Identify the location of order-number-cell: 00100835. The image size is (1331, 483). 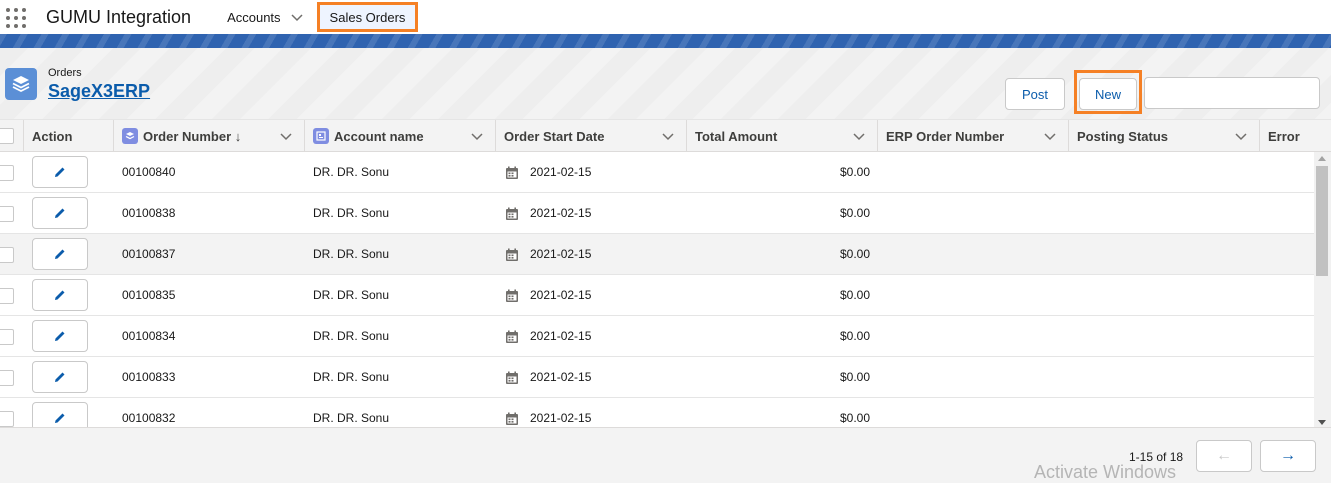
(148, 295).